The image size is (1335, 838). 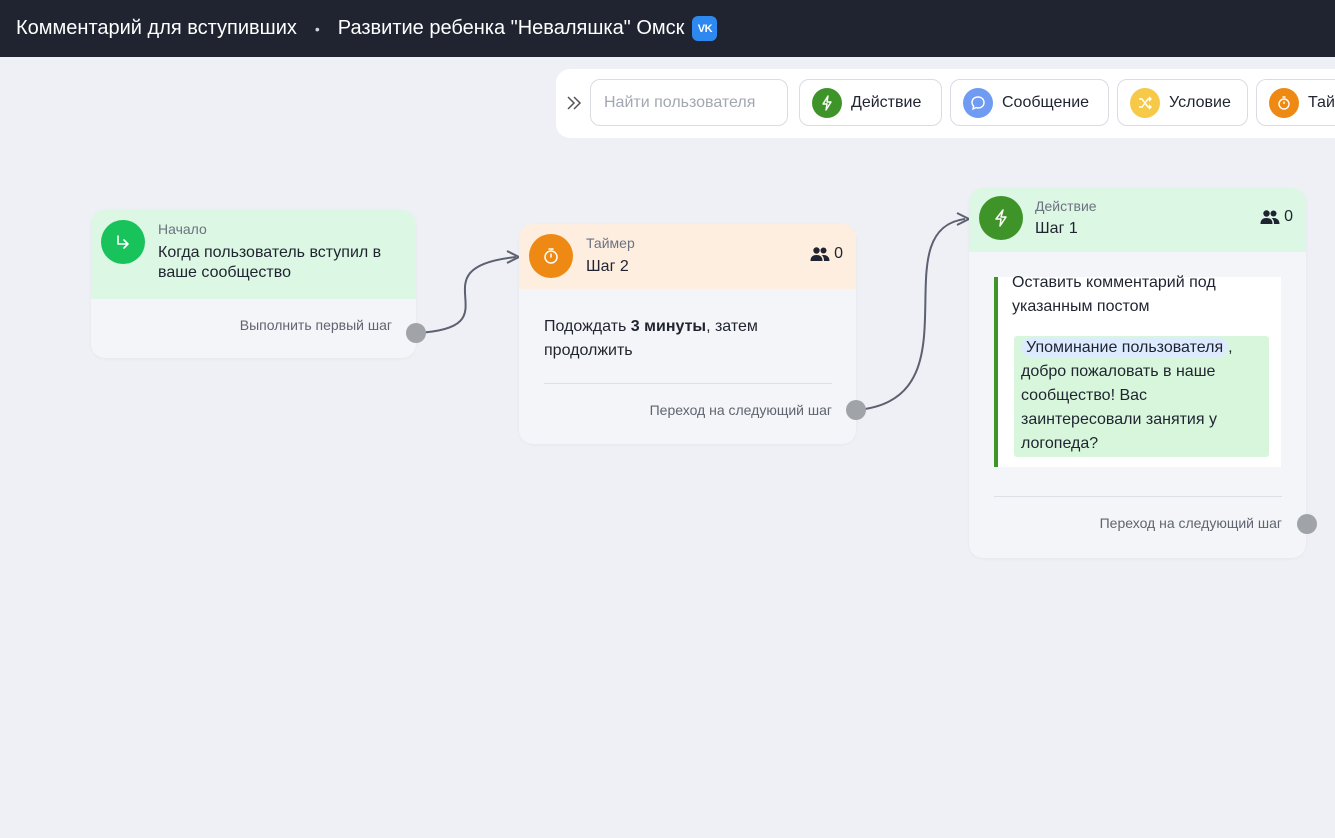 What do you see at coordinates (1066, 206) in the screenshot?
I see `node-kind: Действие` at bounding box center [1066, 206].